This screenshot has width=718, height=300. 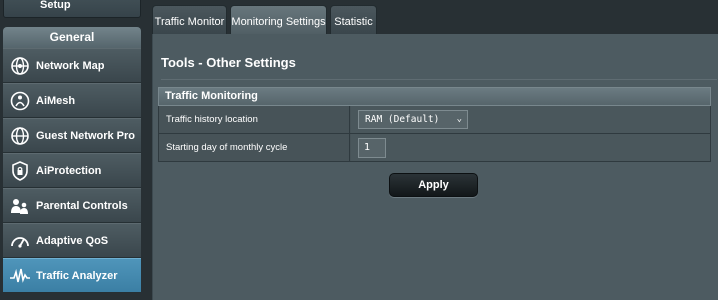 What do you see at coordinates (69, 171) in the screenshot?
I see `sidebar-item-label: AiProtection` at bounding box center [69, 171].